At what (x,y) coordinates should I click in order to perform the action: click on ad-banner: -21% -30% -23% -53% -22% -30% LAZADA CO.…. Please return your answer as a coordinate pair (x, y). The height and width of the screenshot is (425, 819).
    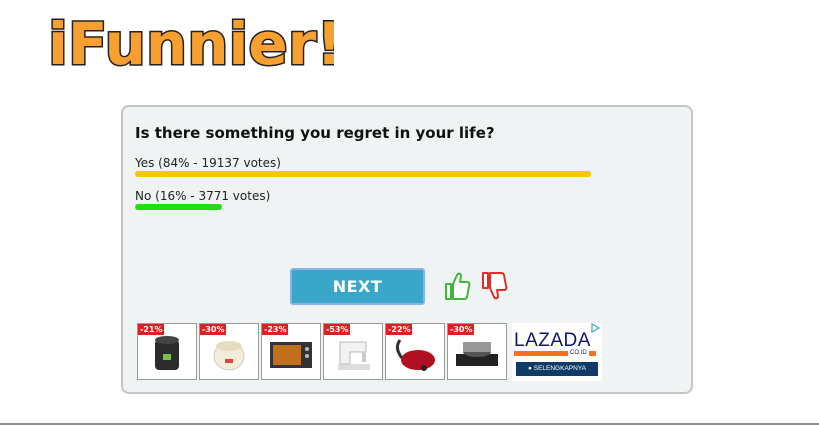
    Looking at the image, I should click on (371, 352).